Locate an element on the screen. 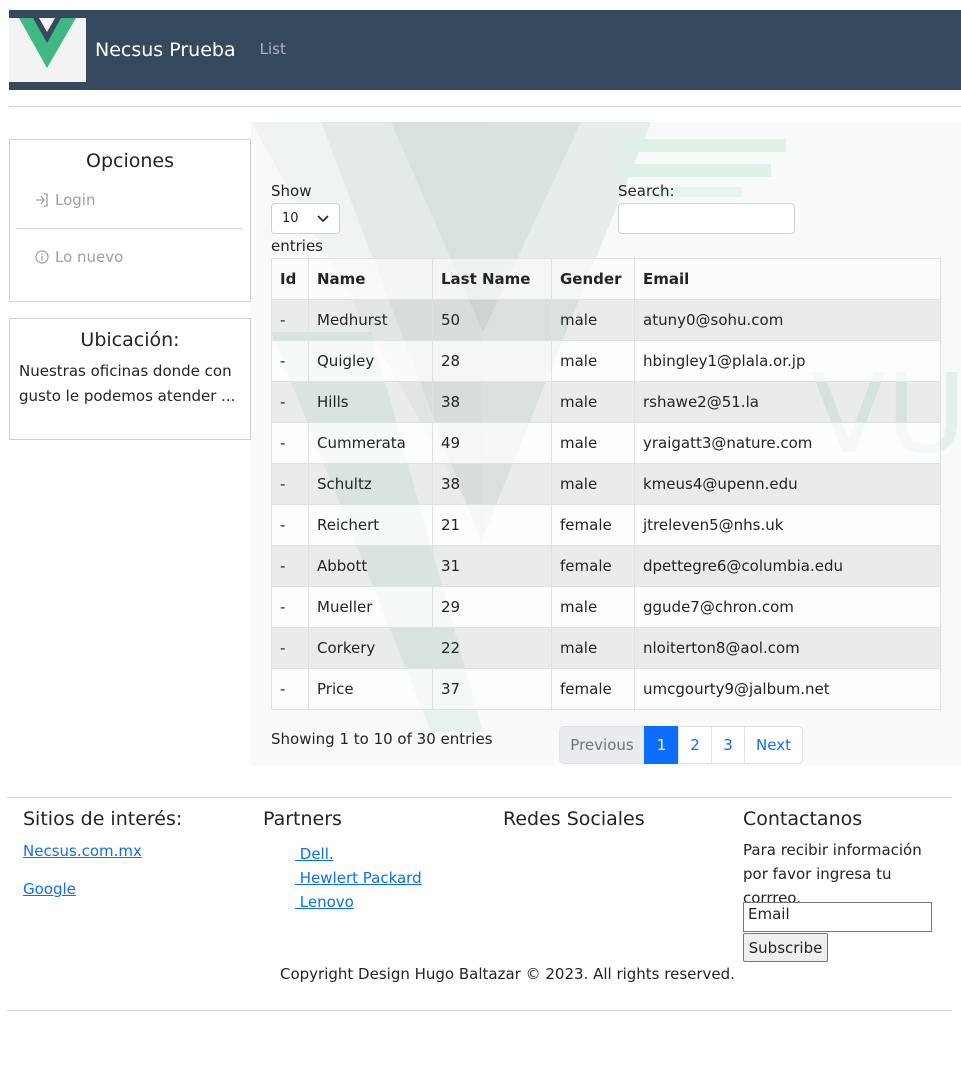 This screenshot has width=961, height=1071. footer-sites: Sitios de interés: Necsus.com.mx Google is located at coordinates (102, 853).